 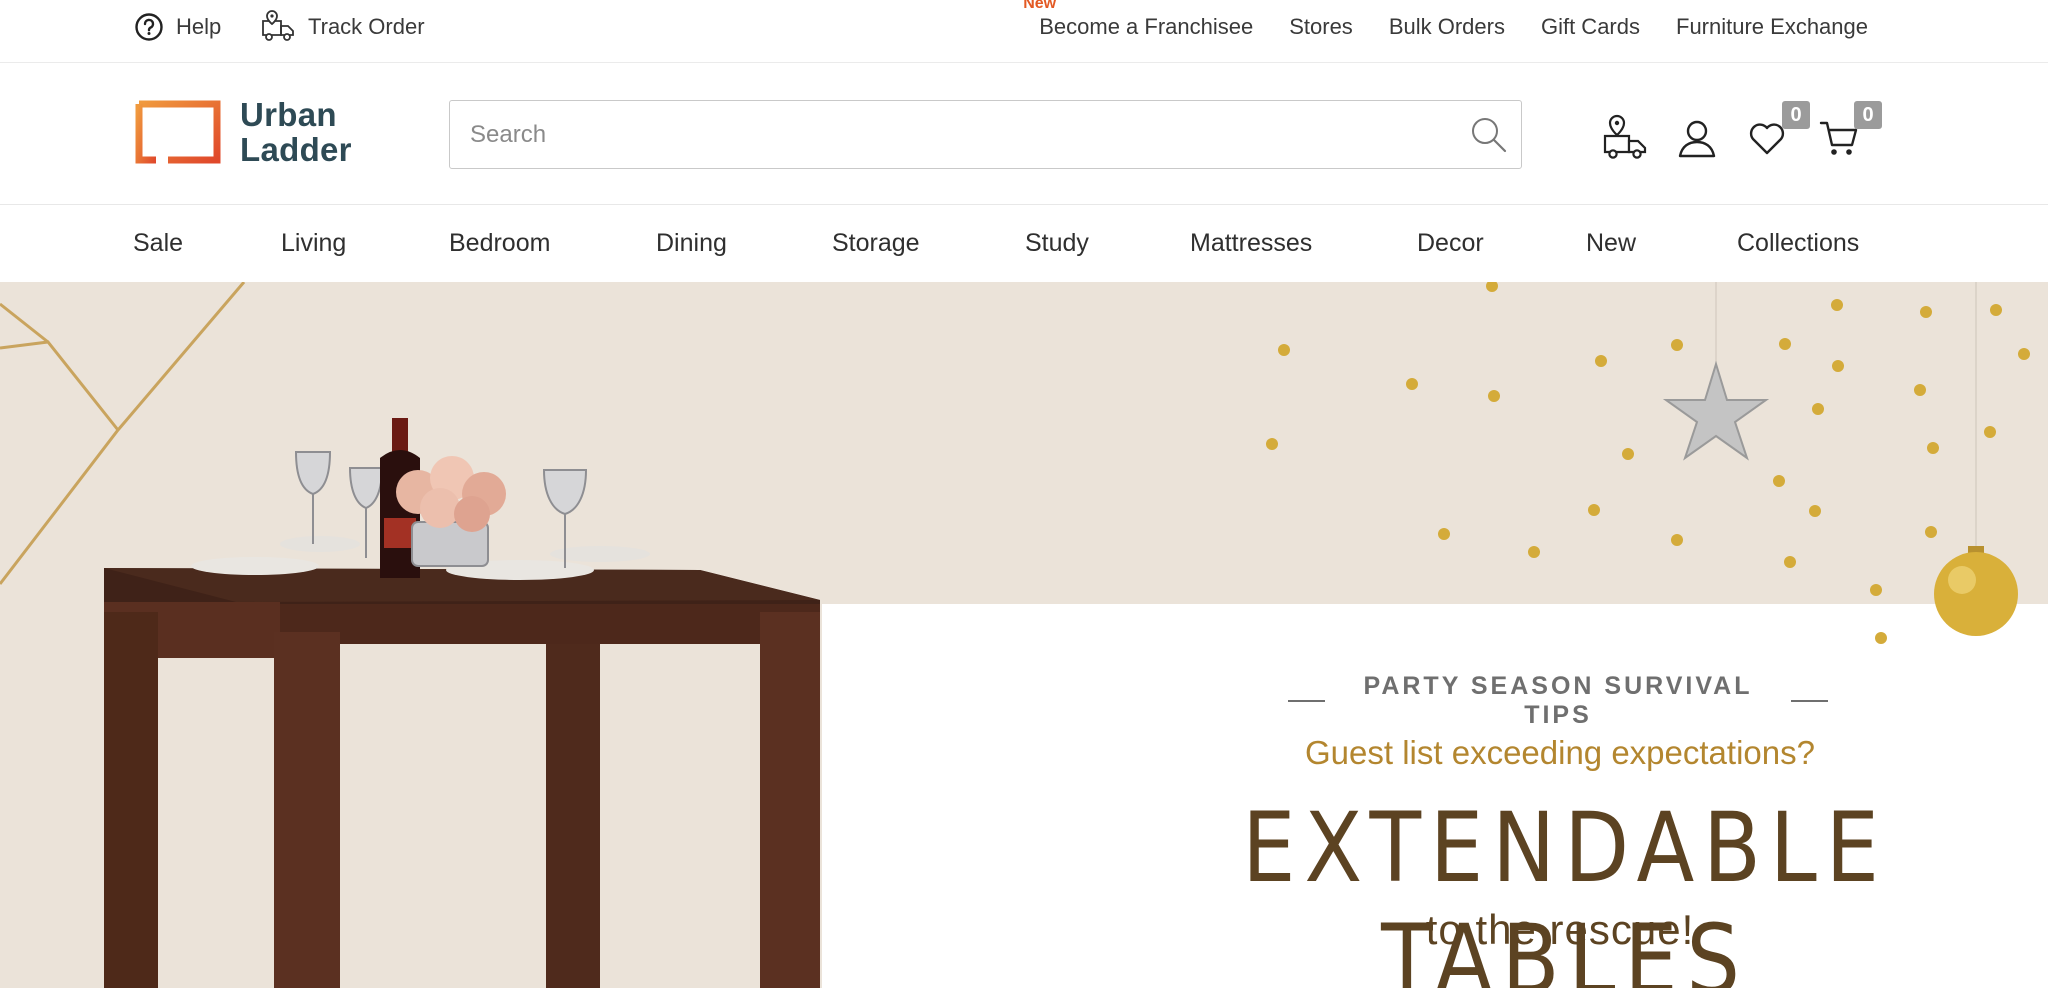 I want to click on nav-storage: Storage, so click(x=876, y=243).